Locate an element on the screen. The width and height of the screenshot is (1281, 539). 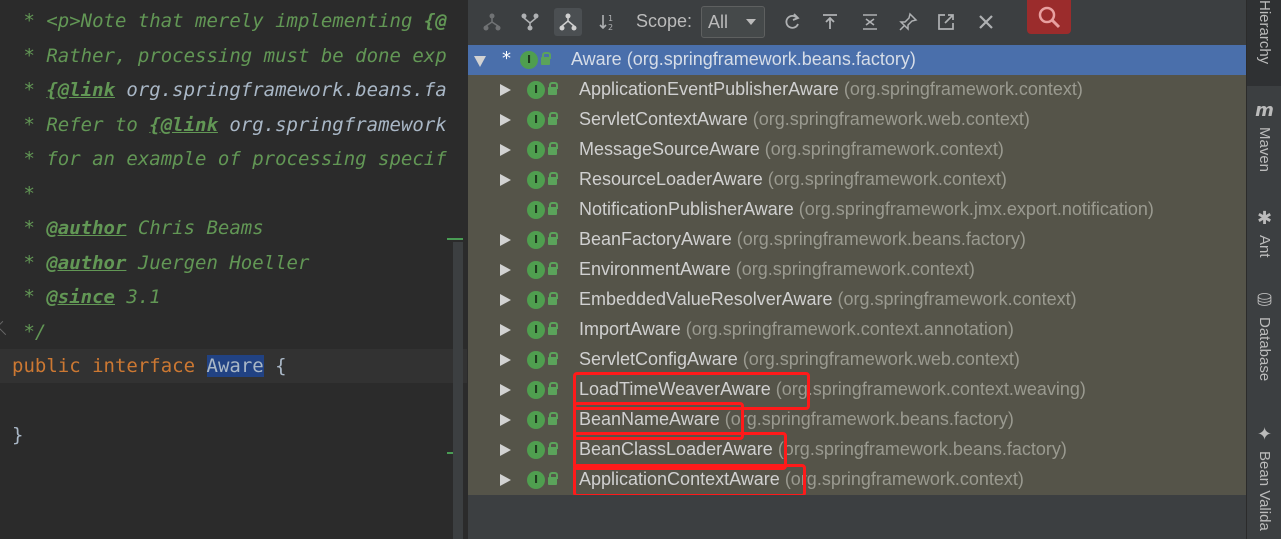
database-icon: ⛁ is located at coordinates (1264, 300).